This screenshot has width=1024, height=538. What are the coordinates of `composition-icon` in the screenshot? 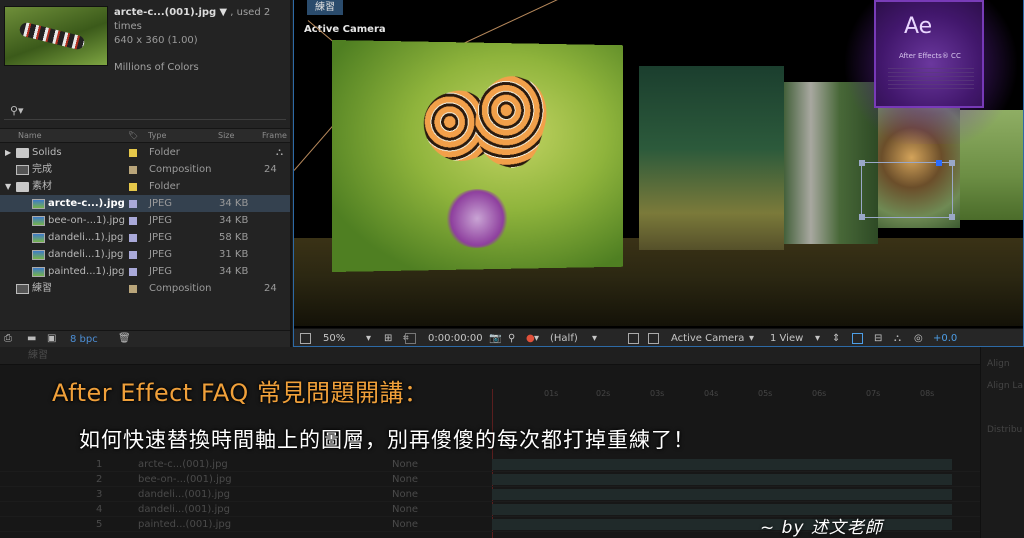 It's located at (22, 289).